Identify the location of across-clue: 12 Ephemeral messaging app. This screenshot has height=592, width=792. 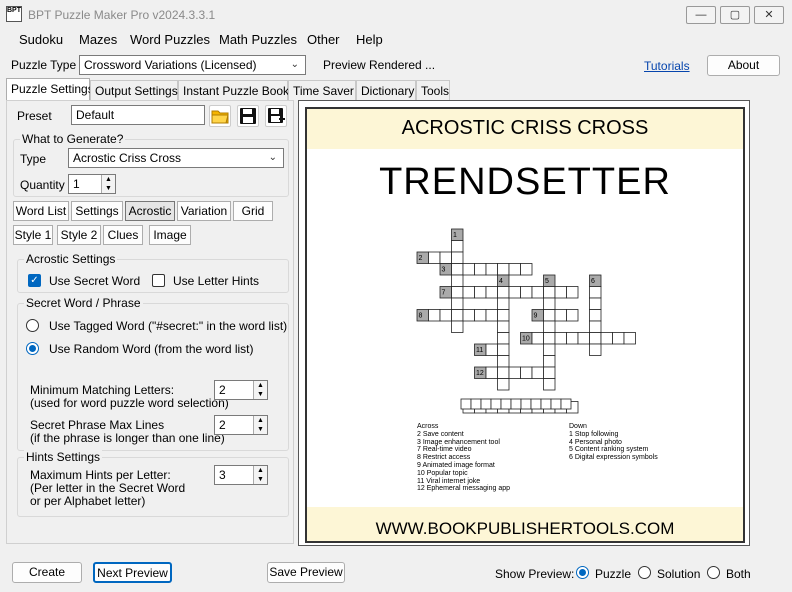
(464, 489).